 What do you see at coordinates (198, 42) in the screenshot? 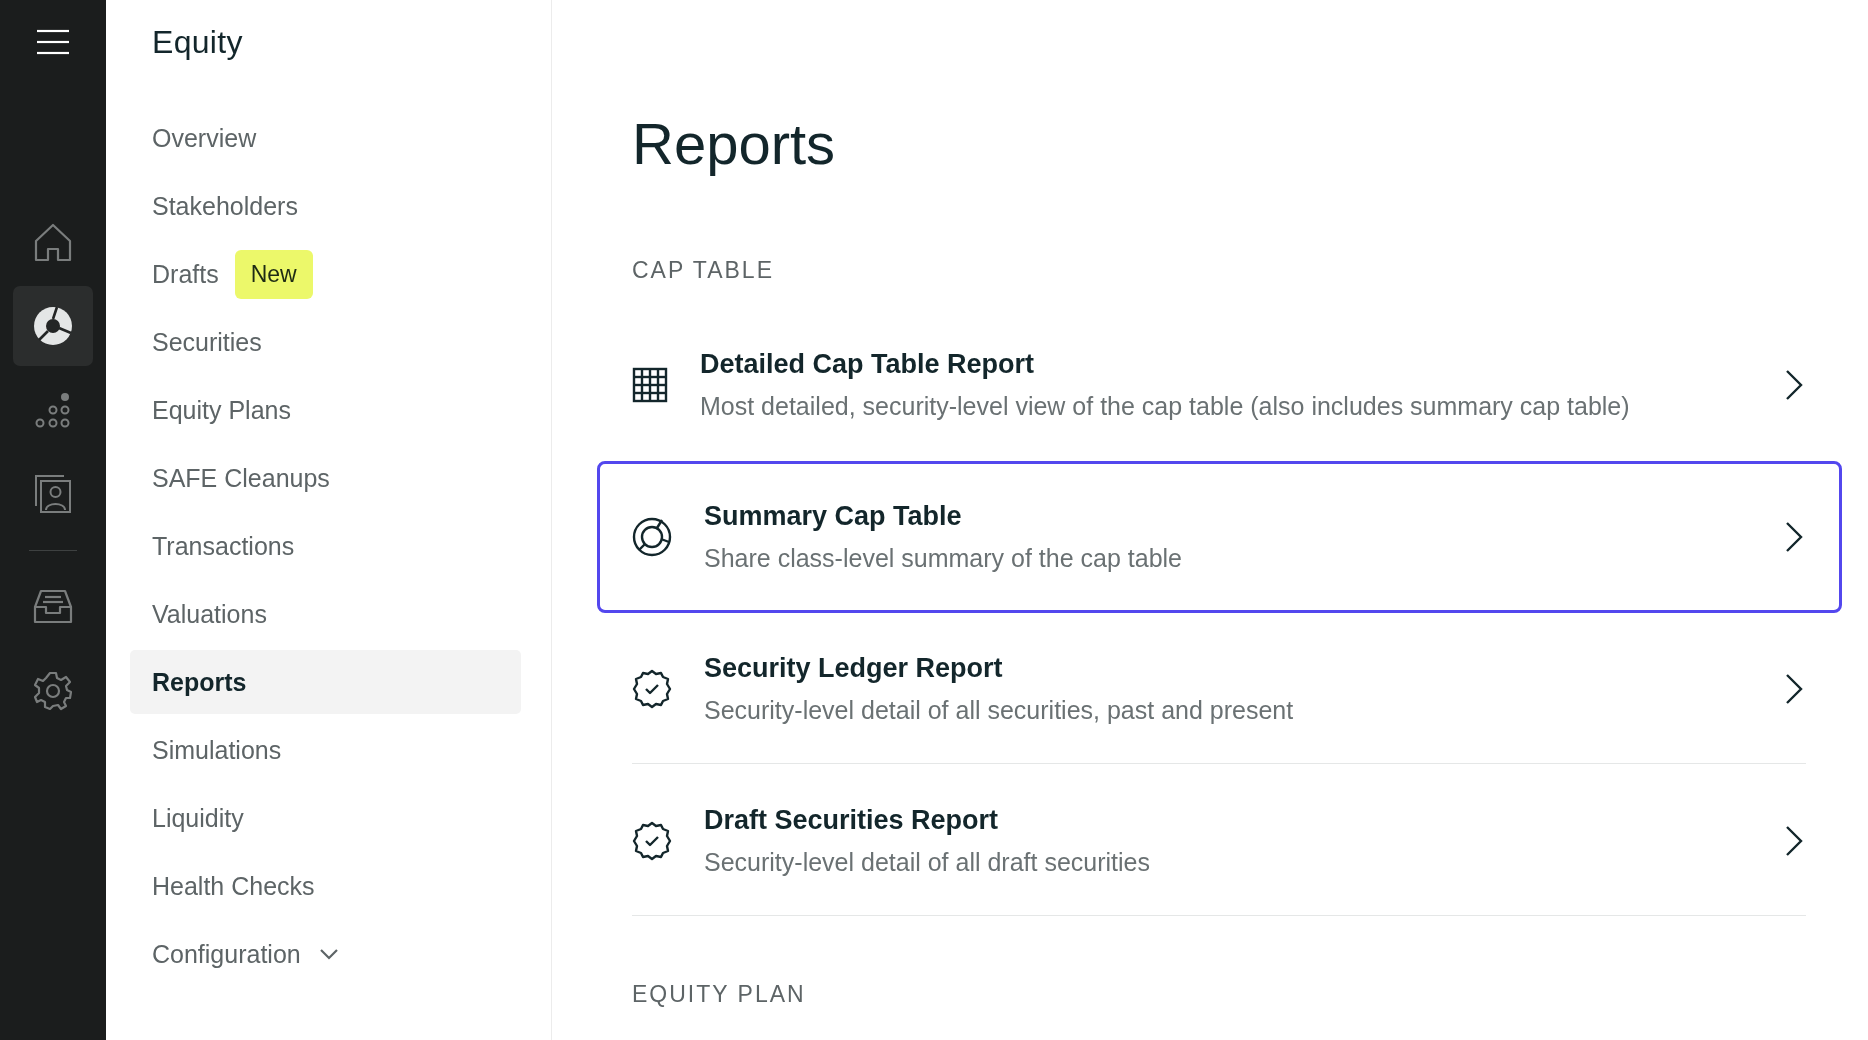
I see `sidebar-title: Equity` at bounding box center [198, 42].